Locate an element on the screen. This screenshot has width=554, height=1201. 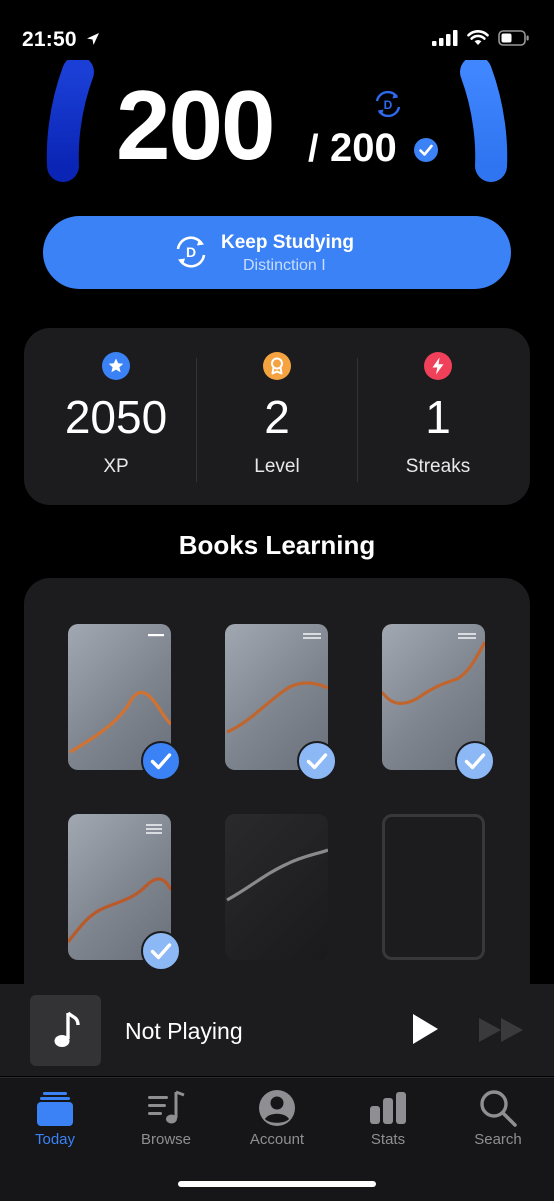
account-icon is located at coordinates (277, 1108).